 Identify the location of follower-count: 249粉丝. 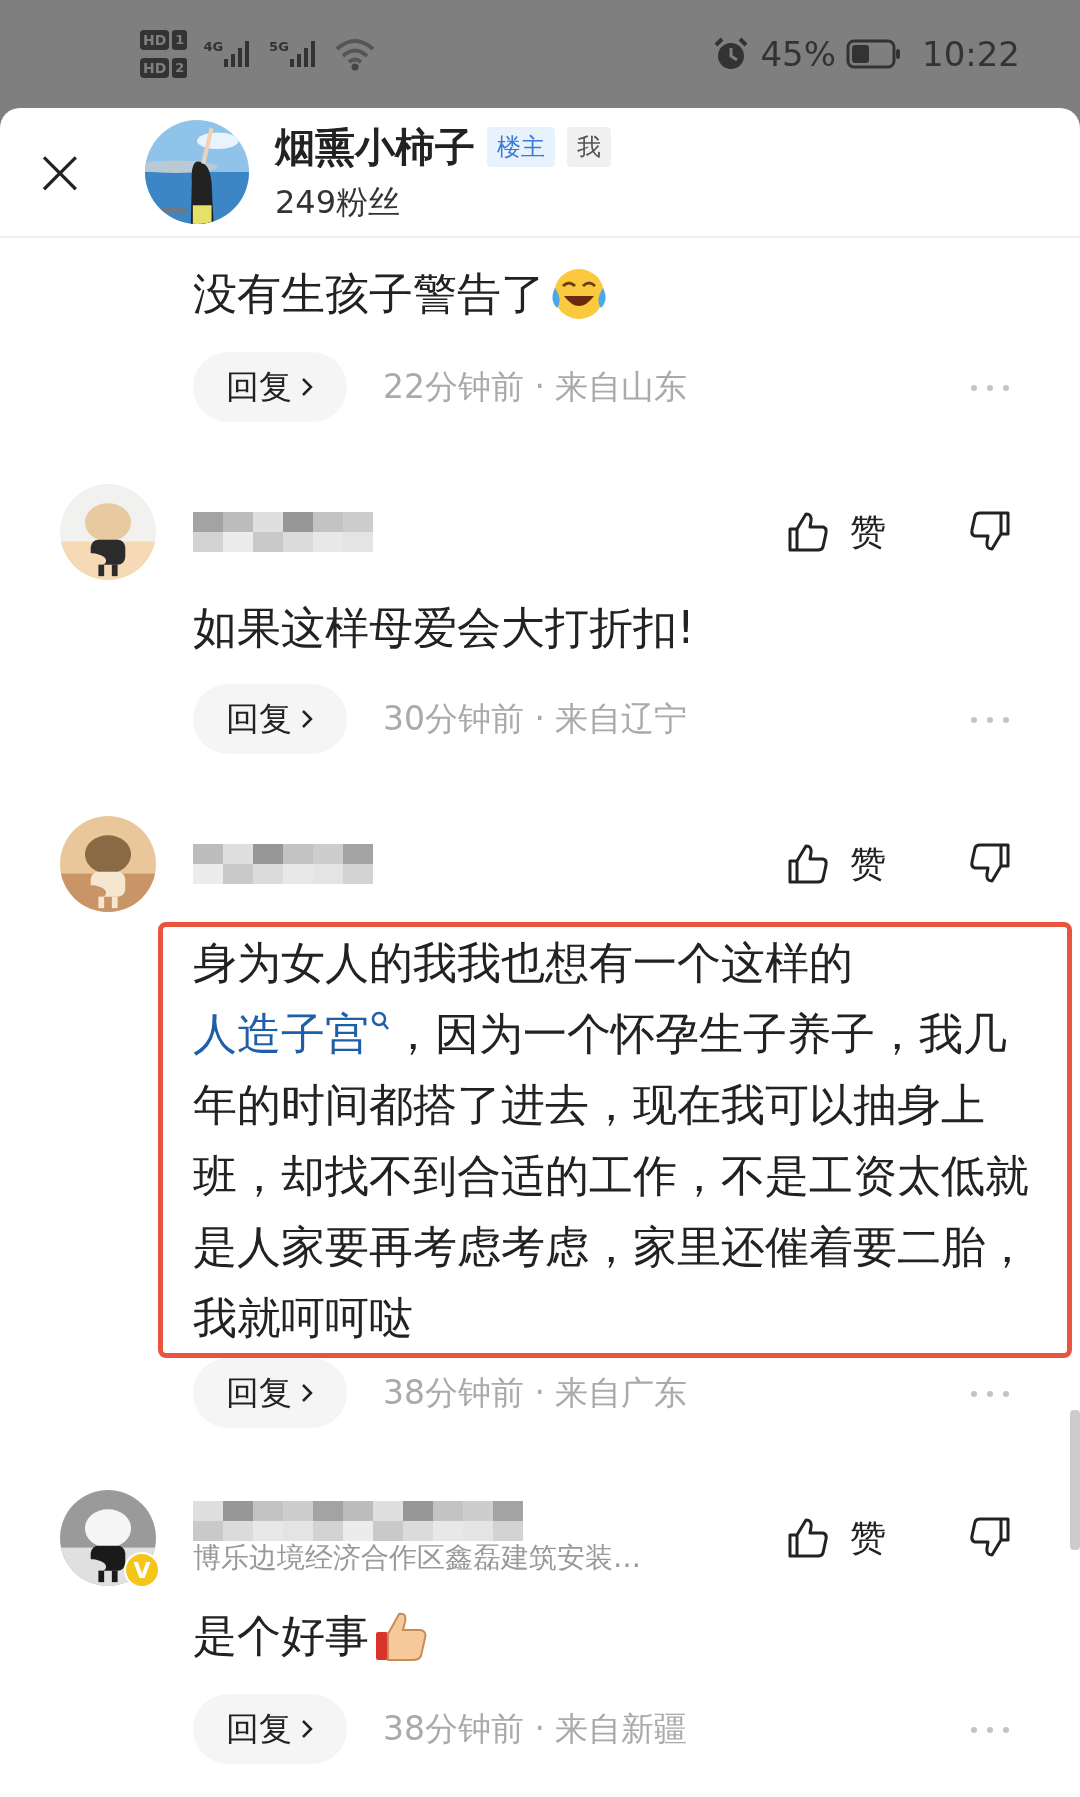
(338, 202).